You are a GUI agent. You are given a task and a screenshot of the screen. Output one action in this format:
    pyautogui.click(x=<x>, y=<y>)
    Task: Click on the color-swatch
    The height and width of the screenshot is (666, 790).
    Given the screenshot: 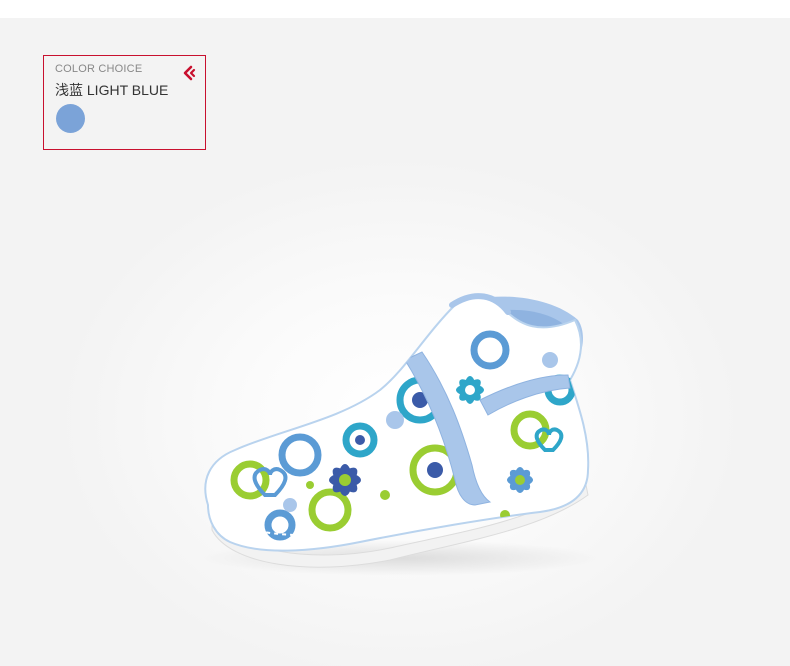 What is the action you would take?
    pyautogui.click(x=70, y=118)
    